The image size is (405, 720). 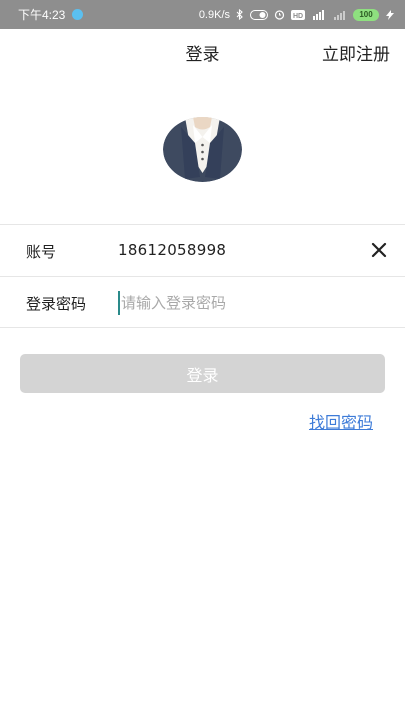 I want to click on status-time: 下午4:23, so click(x=42, y=15).